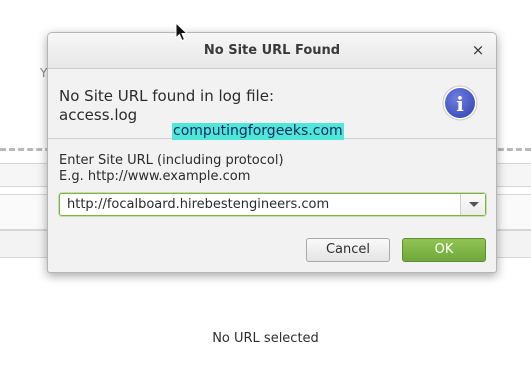  What do you see at coordinates (259, 204) in the screenshot?
I see `site-url-input` at bounding box center [259, 204].